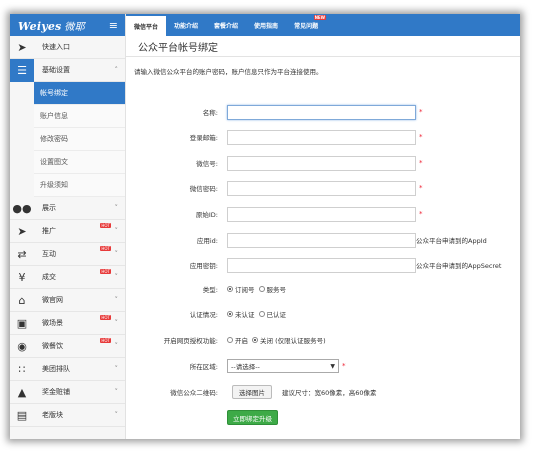  What do you see at coordinates (67, 254) in the screenshot?
I see `sidebar-item-interact: ⇄ 互动 HOT ˅` at bounding box center [67, 254].